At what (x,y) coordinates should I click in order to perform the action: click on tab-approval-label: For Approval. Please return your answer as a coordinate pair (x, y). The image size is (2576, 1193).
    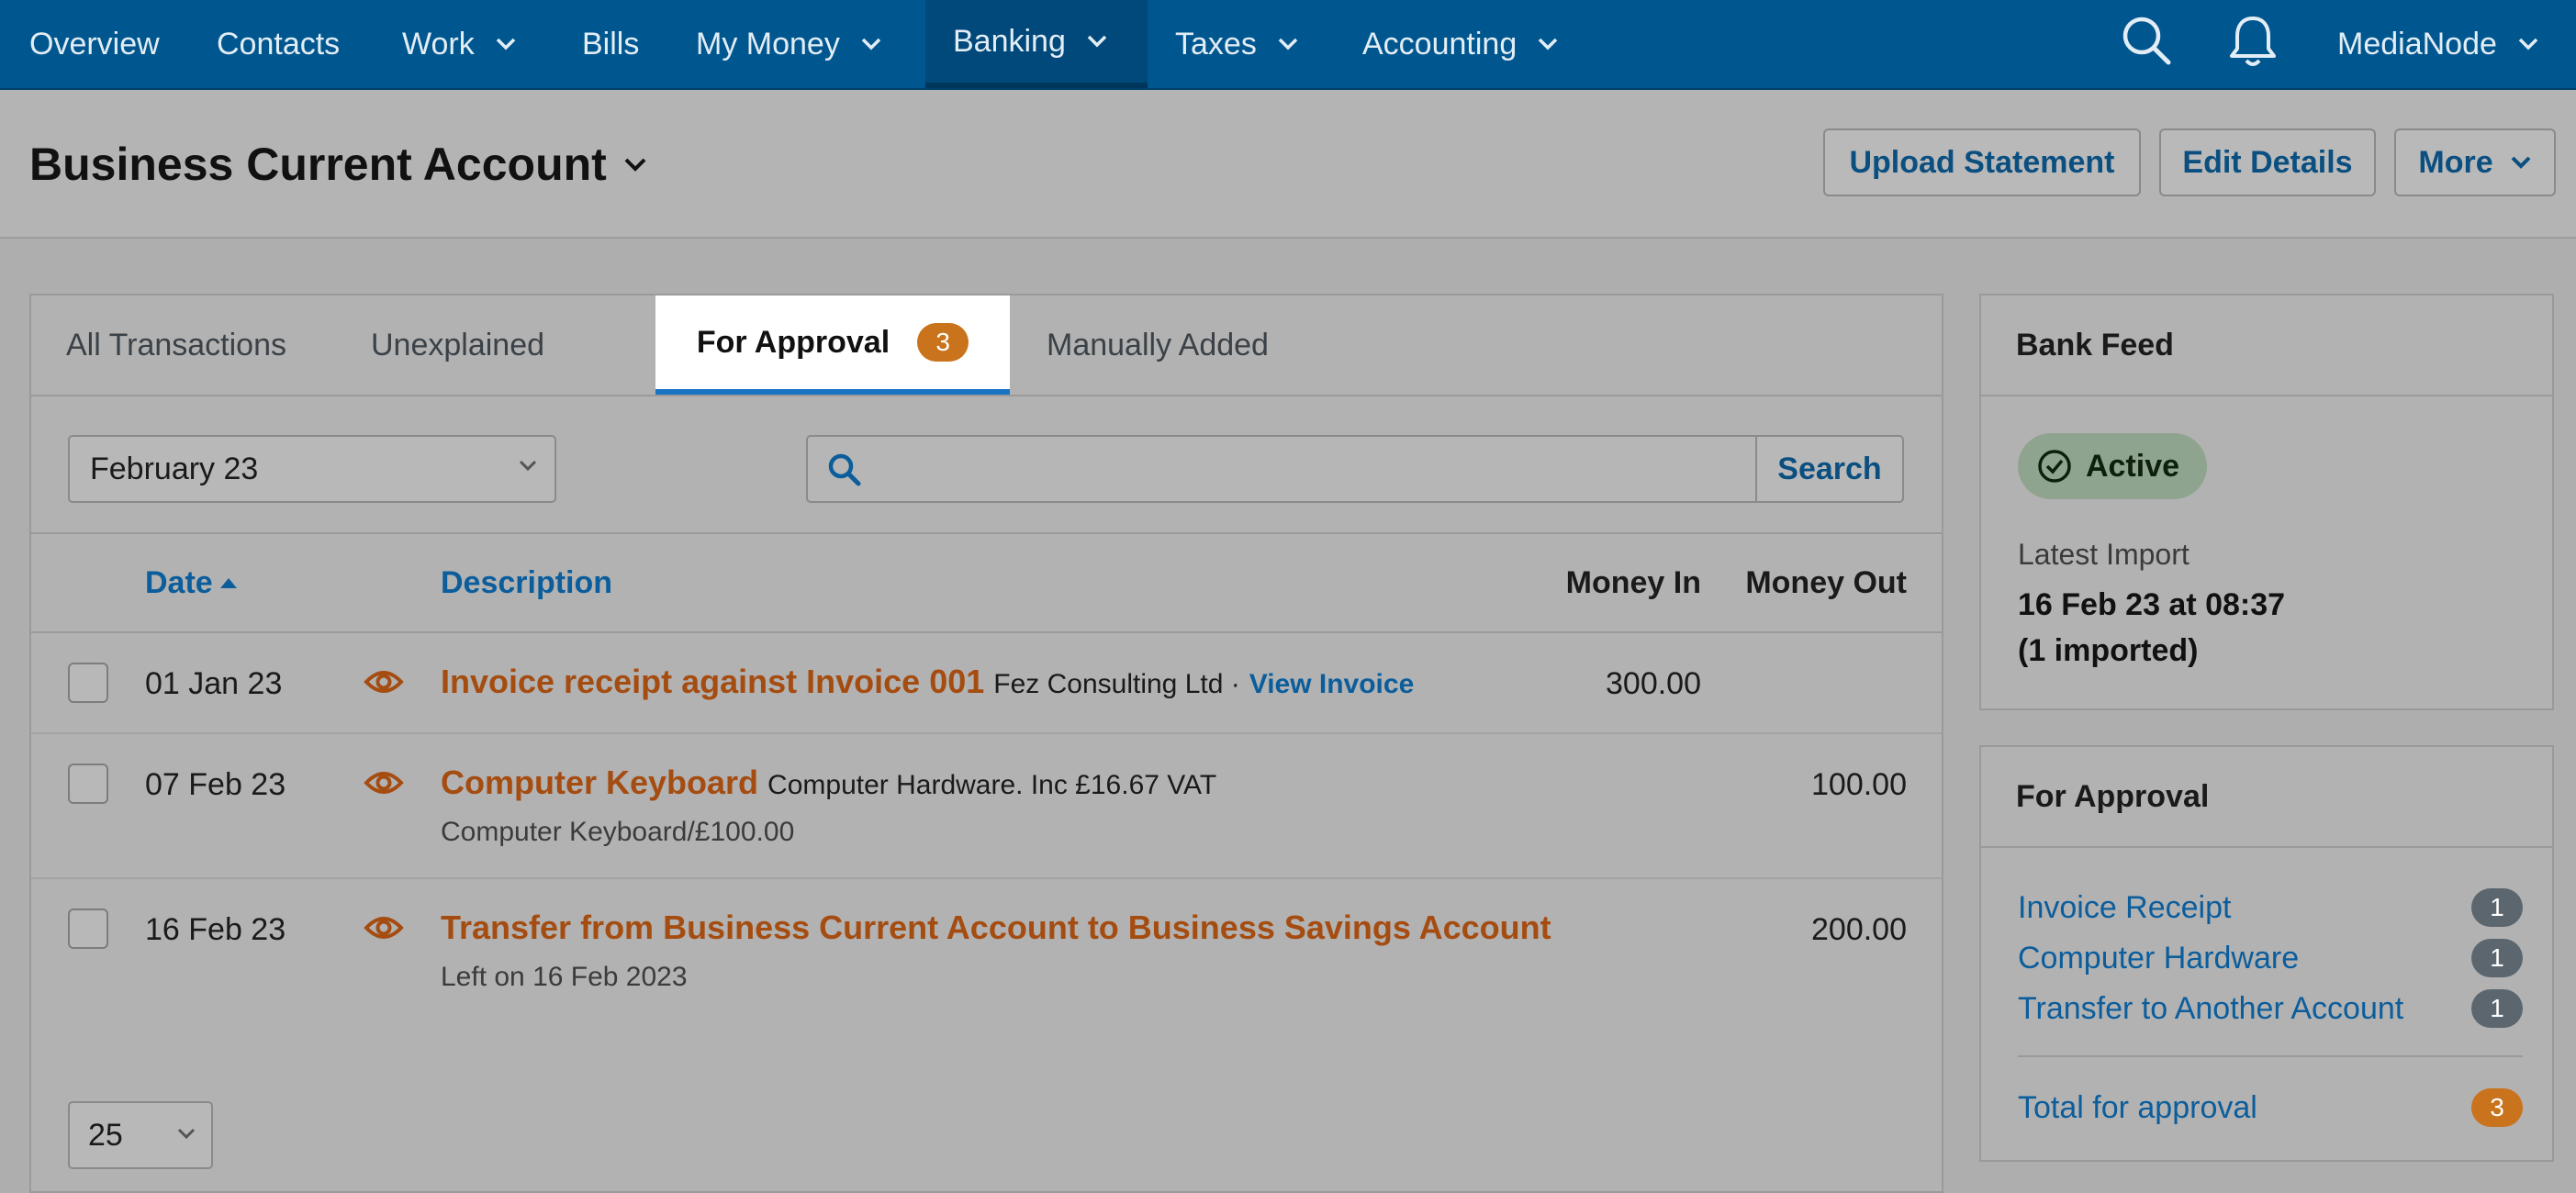
    Looking at the image, I should click on (793, 342).